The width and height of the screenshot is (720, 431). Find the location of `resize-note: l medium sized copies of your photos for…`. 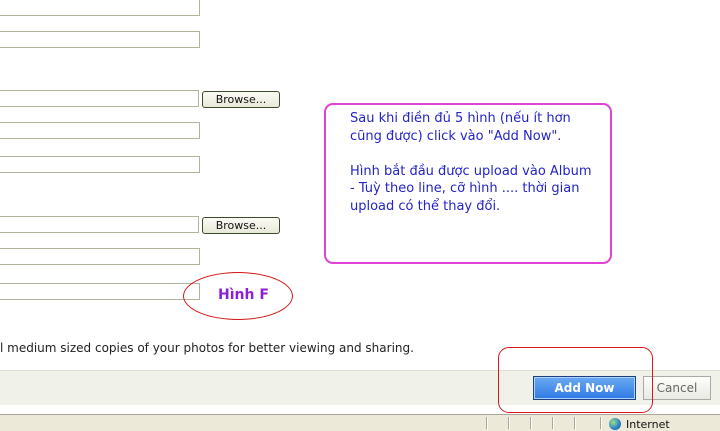

resize-note: l medium sized copies of your photos for… is located at coordinates (207, 348).